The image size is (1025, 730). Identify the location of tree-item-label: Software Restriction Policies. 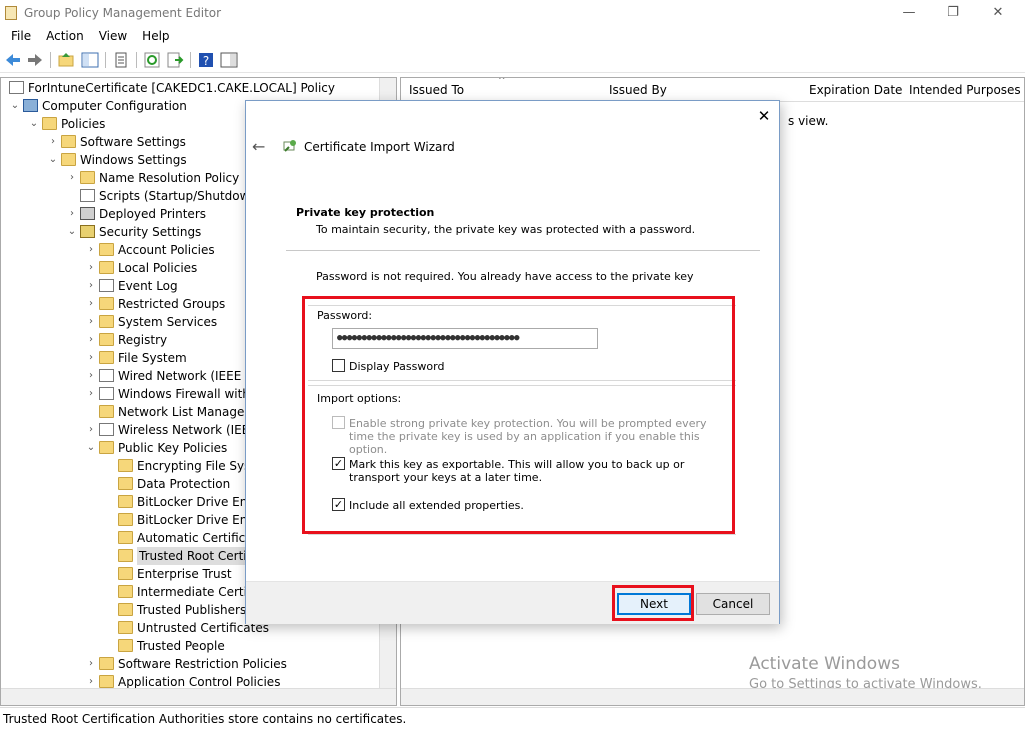
(202, 664).